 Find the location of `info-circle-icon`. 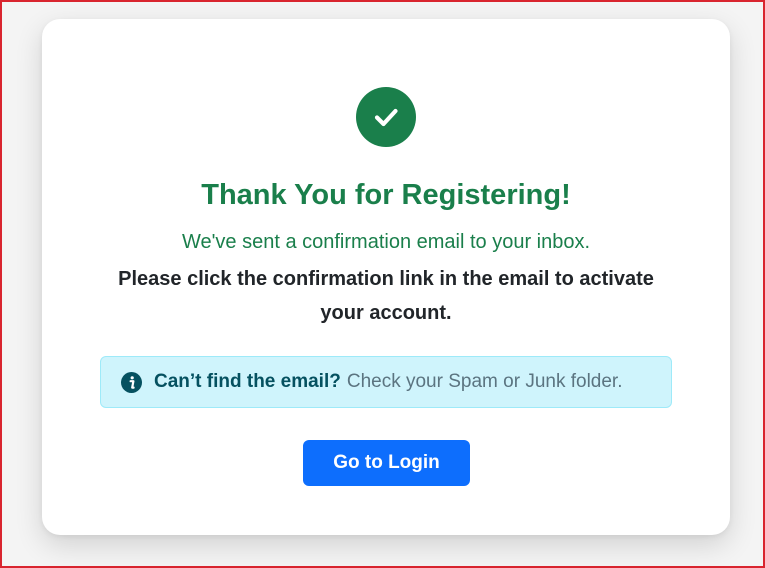

info-circle-icon is located at coordinates (131, 382).